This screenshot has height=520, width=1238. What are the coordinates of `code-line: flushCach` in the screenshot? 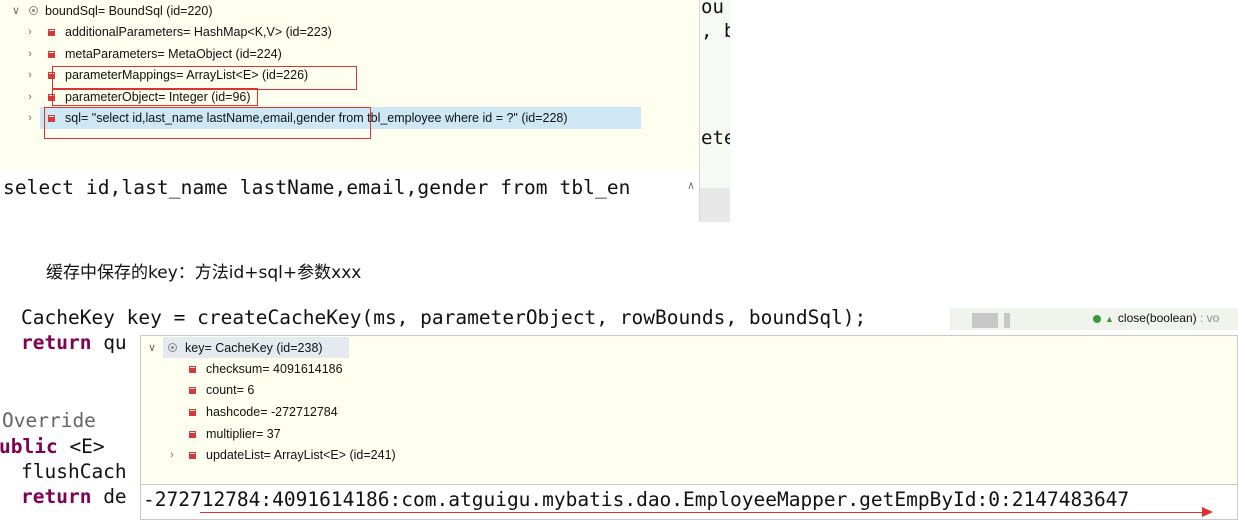 It's located at (74, 471).